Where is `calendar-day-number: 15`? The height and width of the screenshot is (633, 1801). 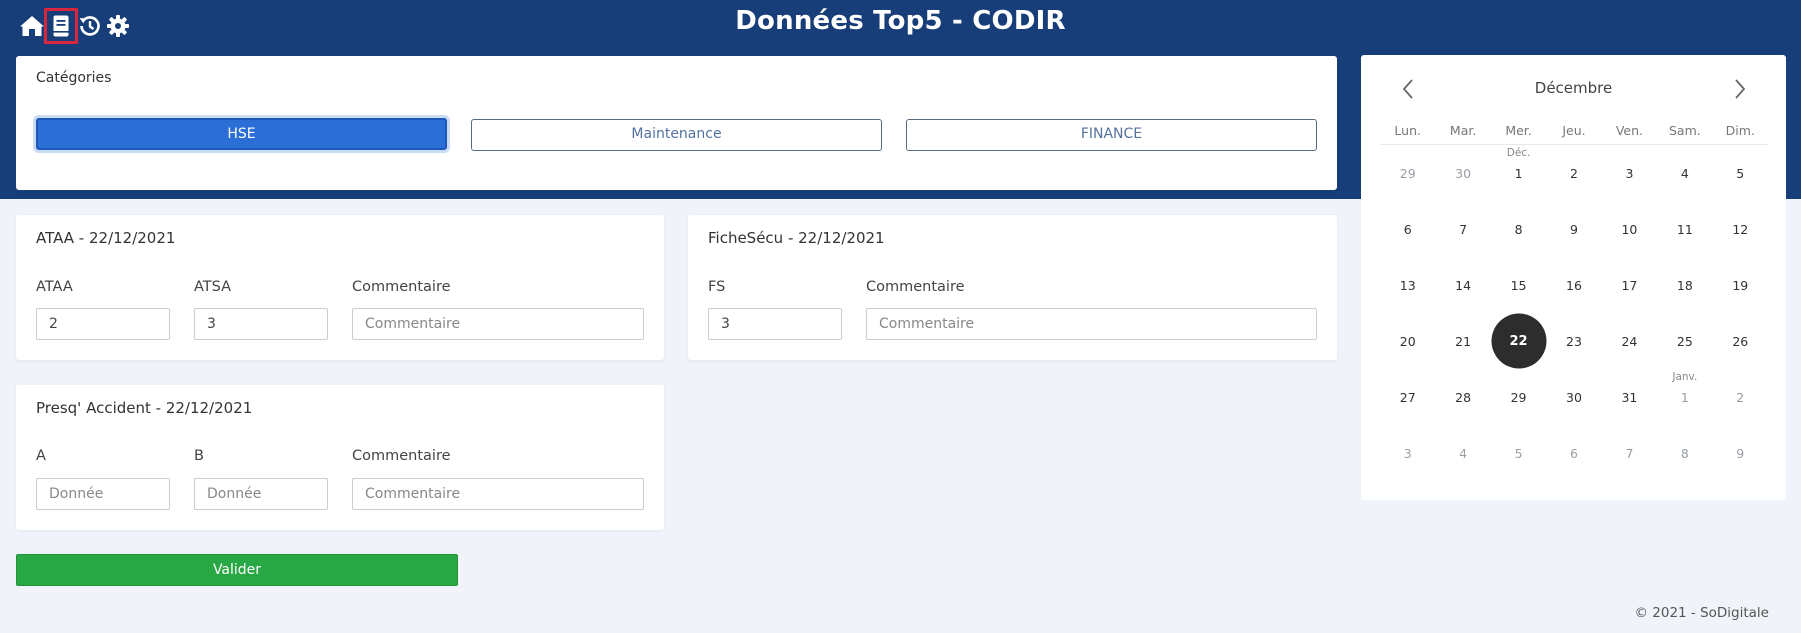
calendar-day-number: 15 is located at coordinates (1518, 285).